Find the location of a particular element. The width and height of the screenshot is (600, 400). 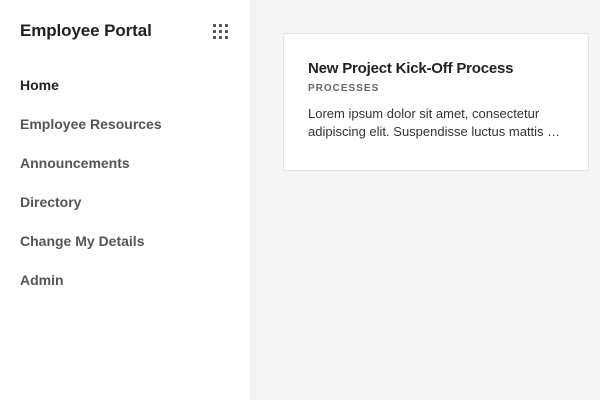

apps-grid-icon is located at coordinates (221, 32).